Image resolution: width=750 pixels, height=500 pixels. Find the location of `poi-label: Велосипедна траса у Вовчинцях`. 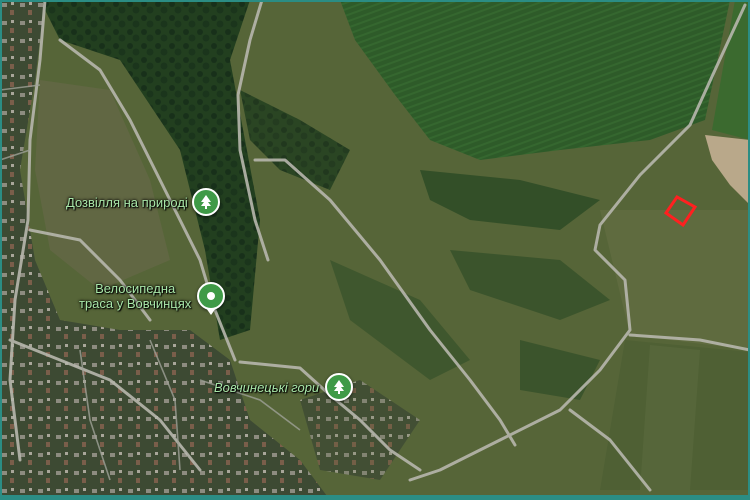

poi-label: Велосипедна траса у Вовчинцях is located at coordinates (135, 296).